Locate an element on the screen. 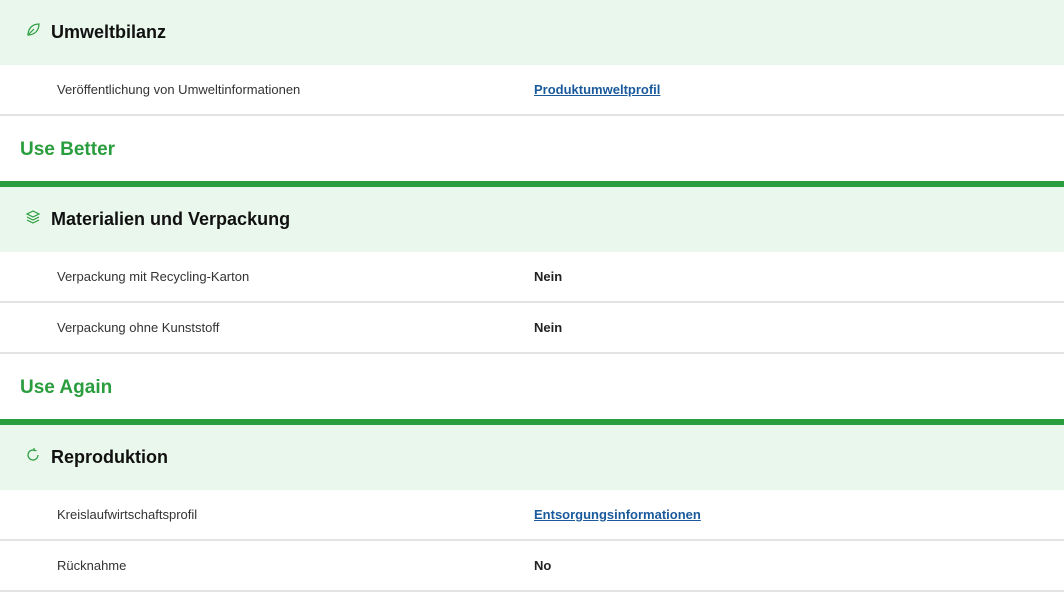 Image resolution: width=1064 pixels, height=607 pixels. row-label: Rücknahme is located at coordinates (92, 565).